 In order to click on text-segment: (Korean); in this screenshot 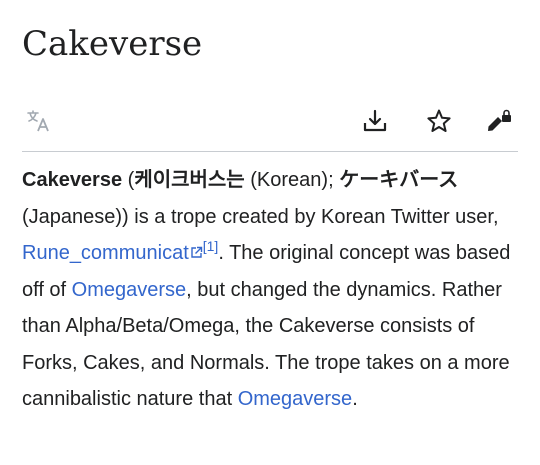, I will do `click(292, 180)`.